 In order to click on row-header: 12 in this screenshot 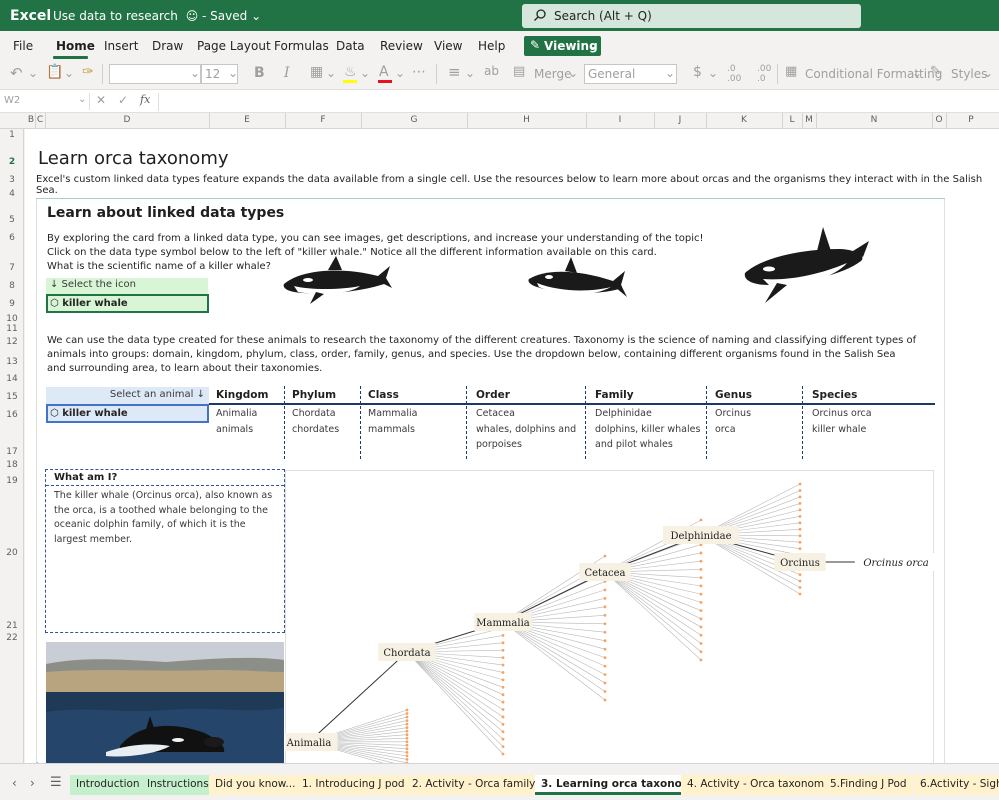, I will do `click(12, 342)`.